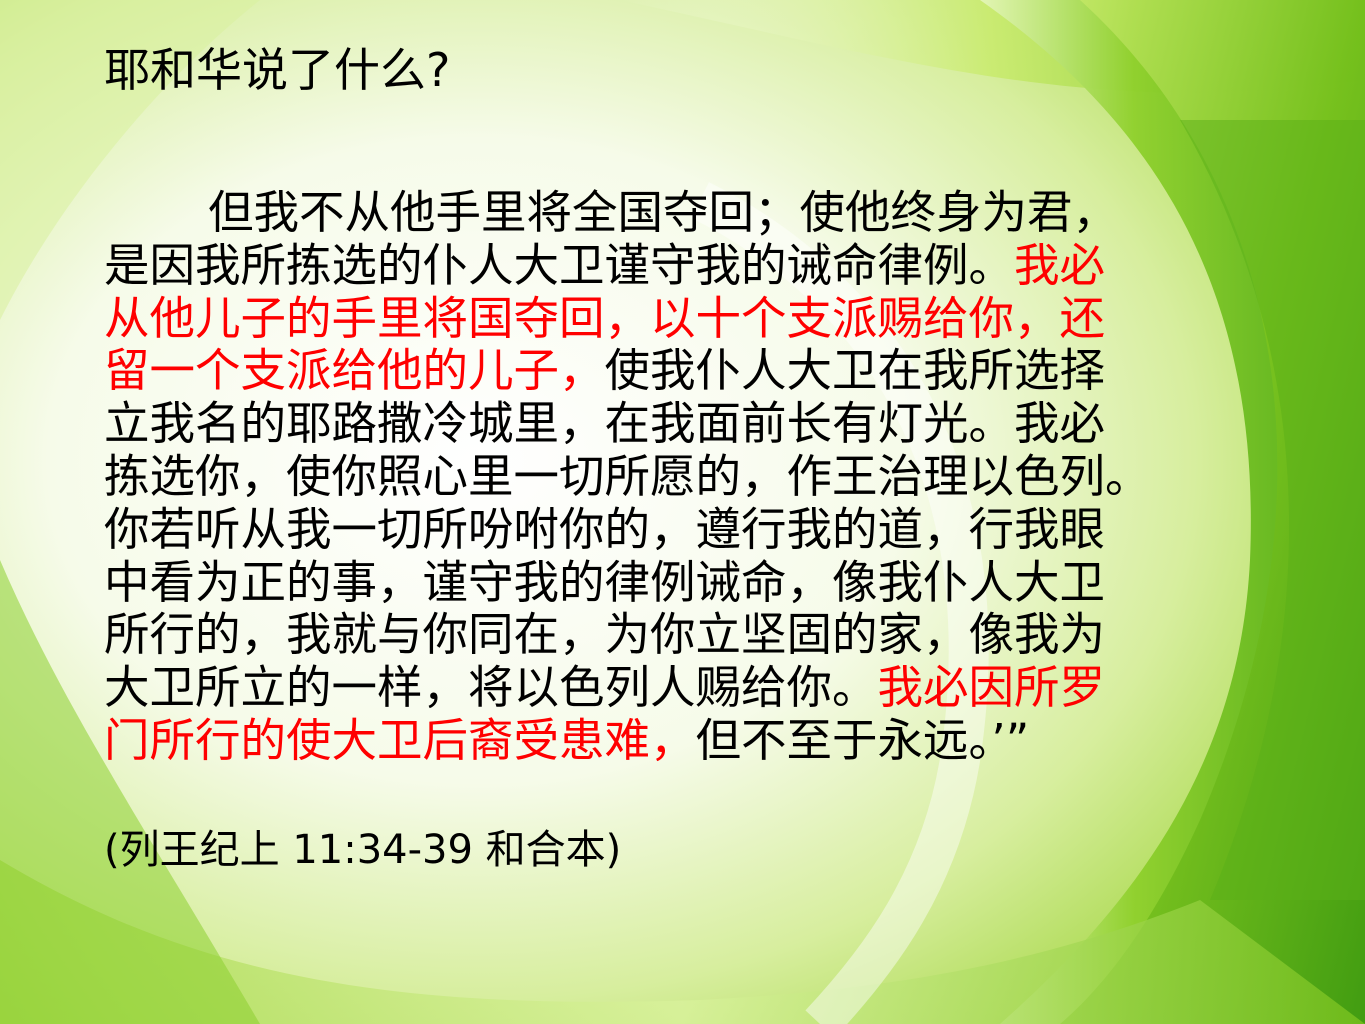 The height and width of the screenshot is (1024, 1365). I want to click on passage-line: 从他儿子的手里将国夺回，以十个支派赐给你，还, so click(689, 318).